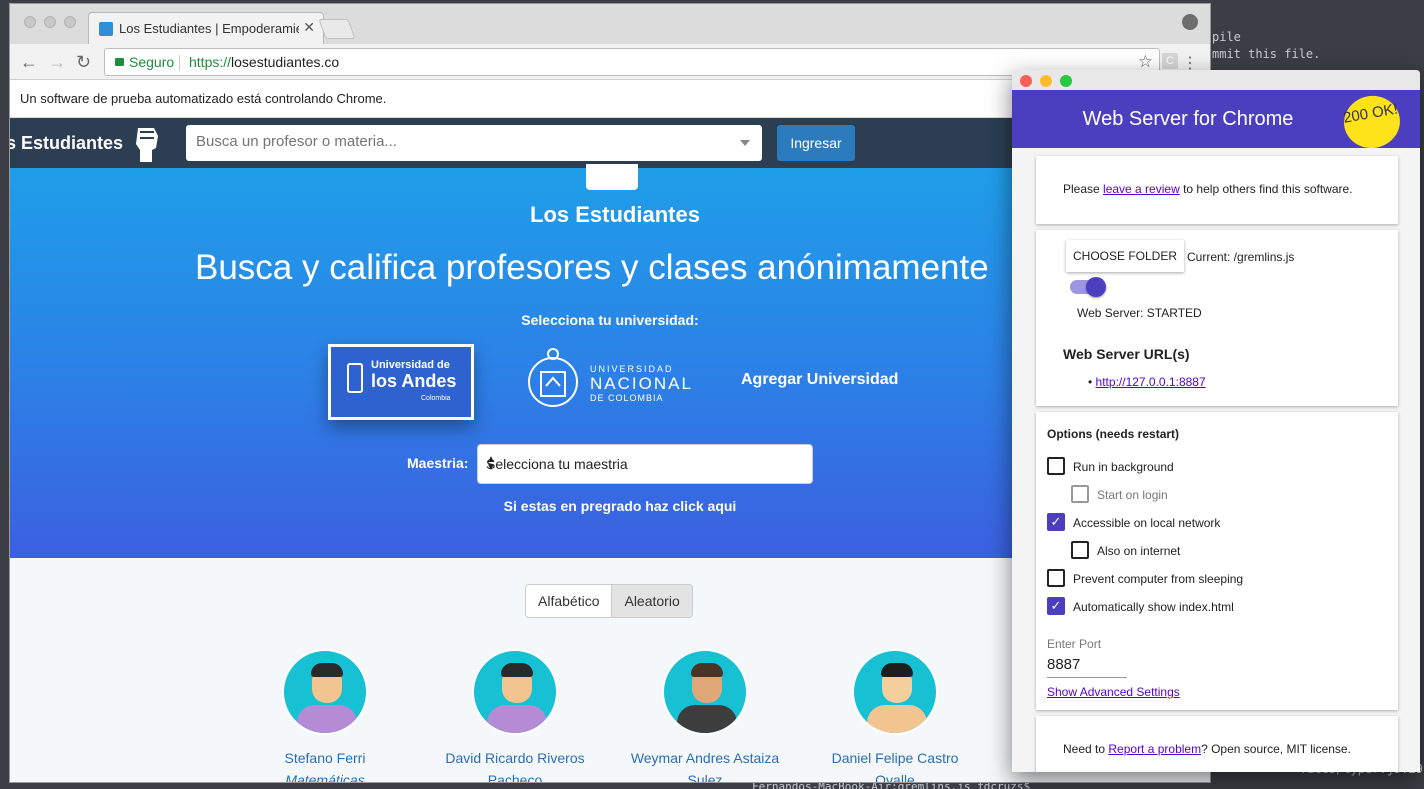 This screenshot has height=789, width=1424. I want to click on chevron-down-icon, so click(745, 143).